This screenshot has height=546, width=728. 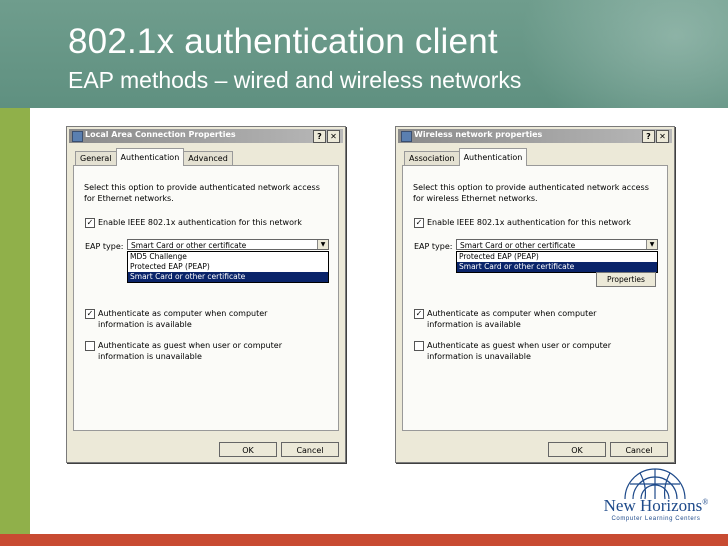 I want to click on tab-strip: General Authentication Advanced, so click(x=154, y=157).